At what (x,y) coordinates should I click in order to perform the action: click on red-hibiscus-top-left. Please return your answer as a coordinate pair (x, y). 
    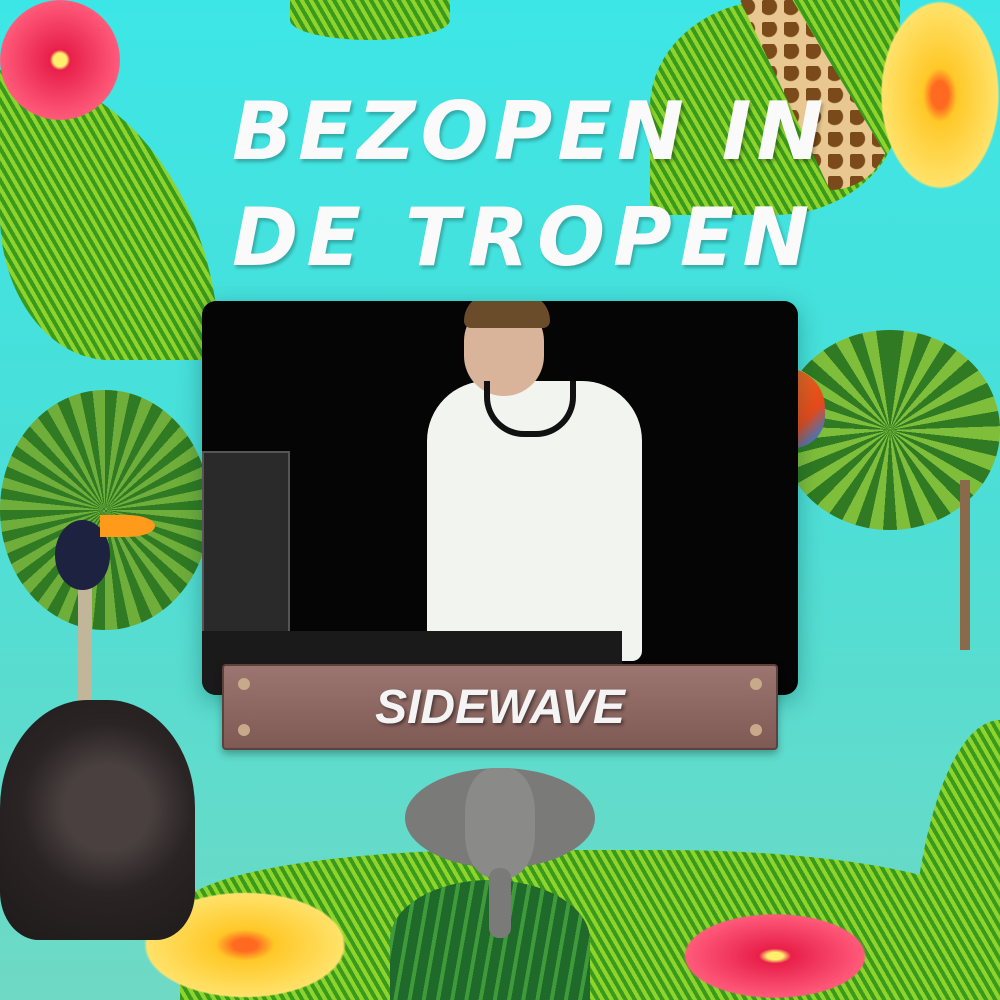
    Looking at the image, I should click on (60, 60).